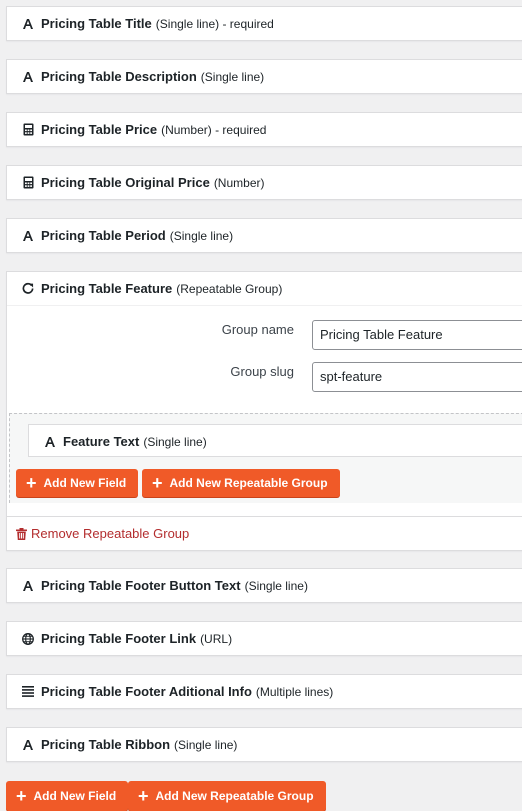 The height and width of the screenshot is (811, 522). What do you see at coordinates (294, 691) in the screenshot?
I see `field-type: (Multiple lines)` at bounding box center [294, 691].